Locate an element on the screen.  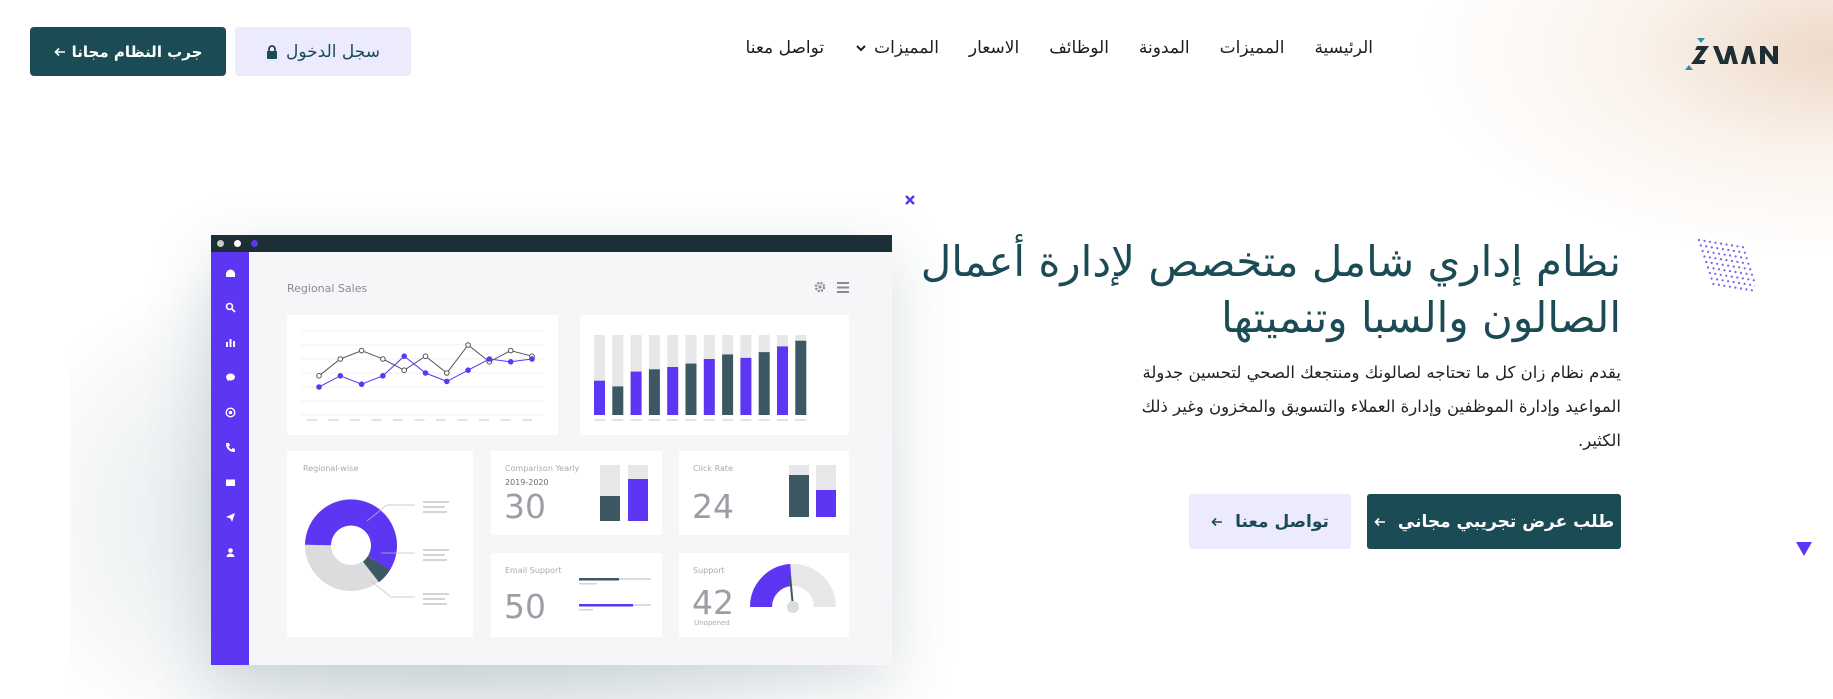
send-icon is located at coordinates (230, 517).